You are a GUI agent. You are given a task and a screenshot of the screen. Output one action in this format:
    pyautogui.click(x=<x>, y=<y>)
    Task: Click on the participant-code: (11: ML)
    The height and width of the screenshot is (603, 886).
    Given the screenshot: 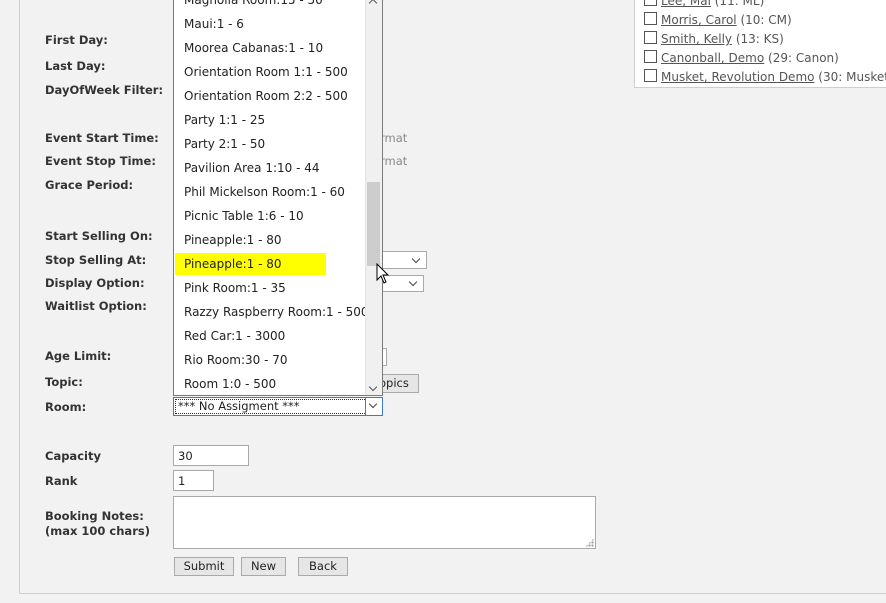 What is the action you would take?
    pyautogui.click(x=739, y=4)
    